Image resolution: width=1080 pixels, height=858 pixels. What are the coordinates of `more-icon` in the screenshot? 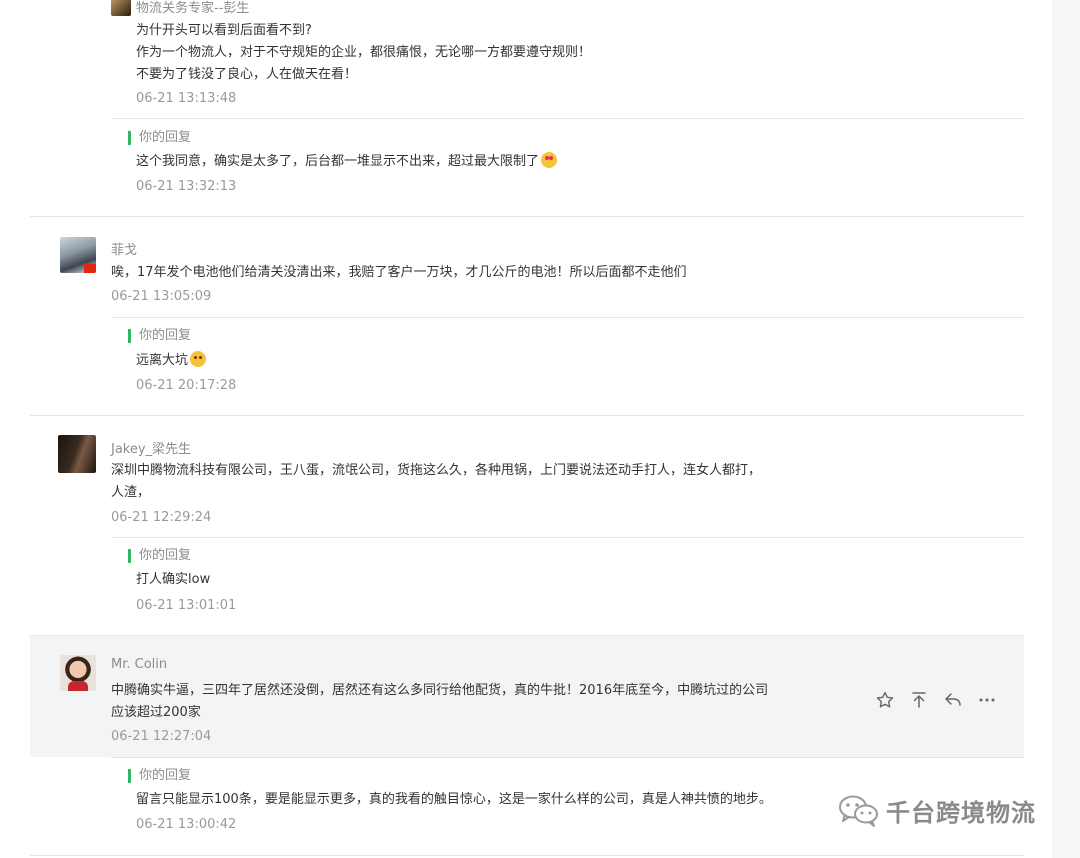 It's located at (987, 700).